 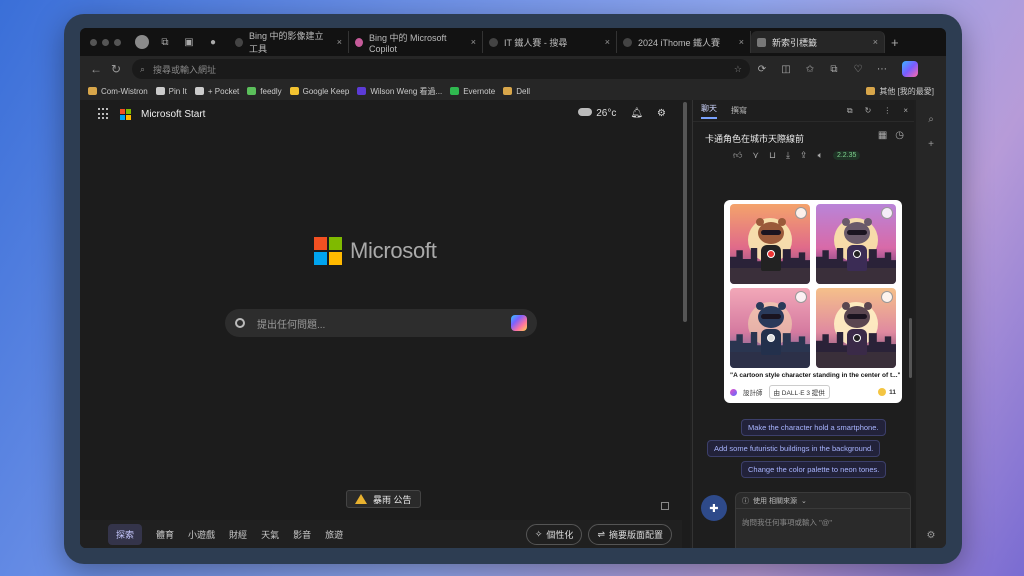 I want to click on thumbs-up-icon: 👍︎, so click(x=737, y=155).